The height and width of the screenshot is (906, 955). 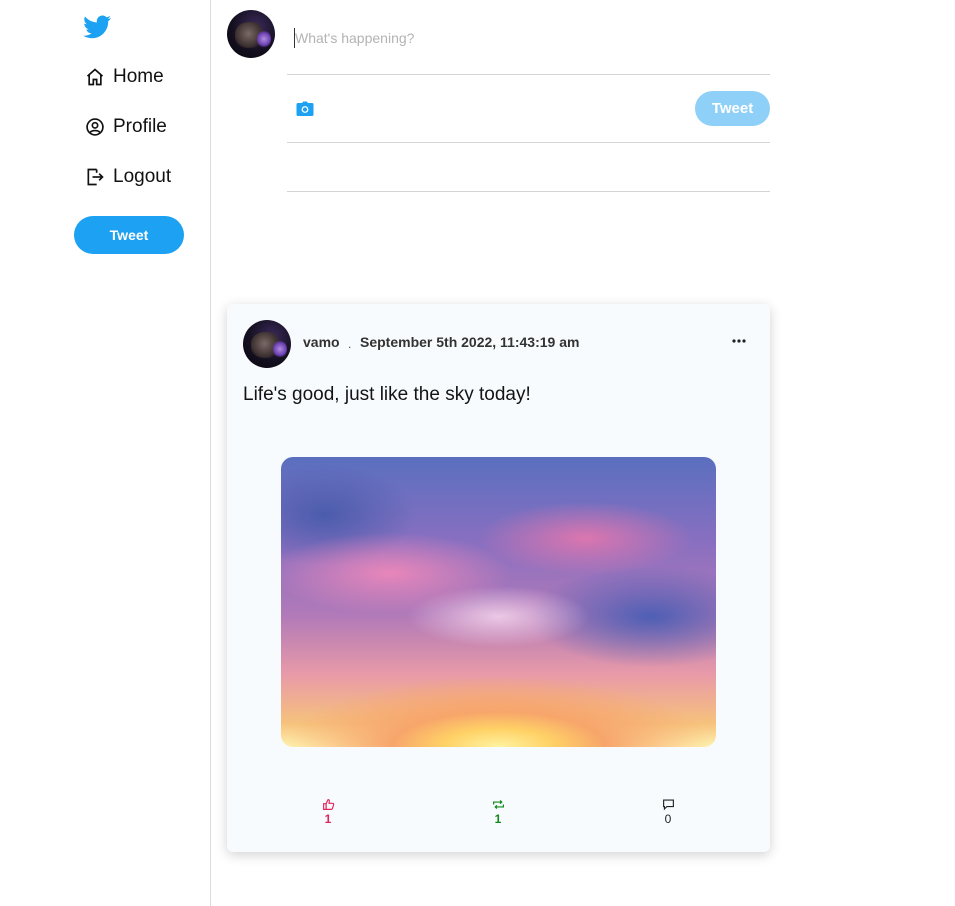 I want to click on nav-logout-label: Logout, so click(x=142, y=176).